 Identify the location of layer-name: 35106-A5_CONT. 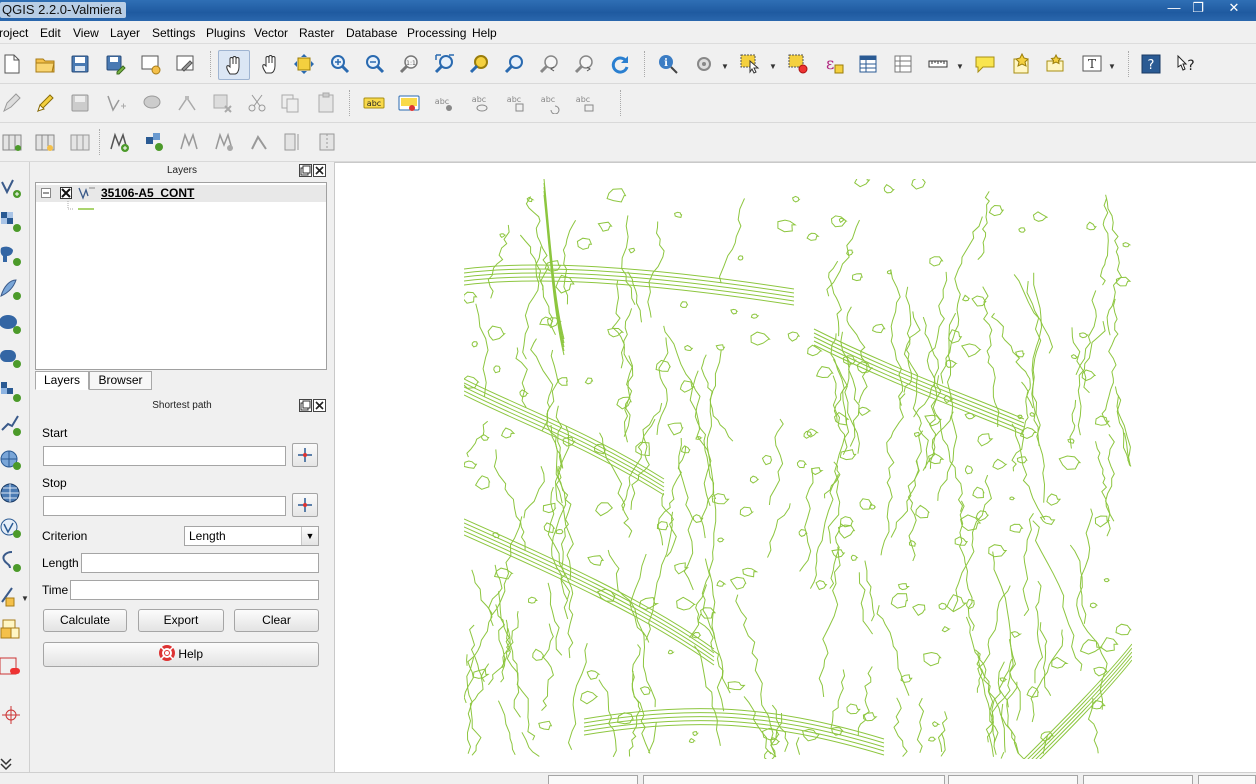
(147, 193).